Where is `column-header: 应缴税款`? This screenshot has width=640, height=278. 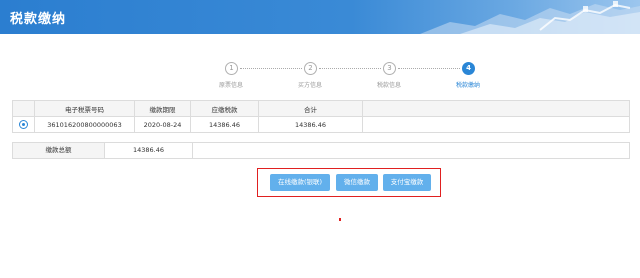
column-header: 应缴税款 is located at coordinates (224, 108).